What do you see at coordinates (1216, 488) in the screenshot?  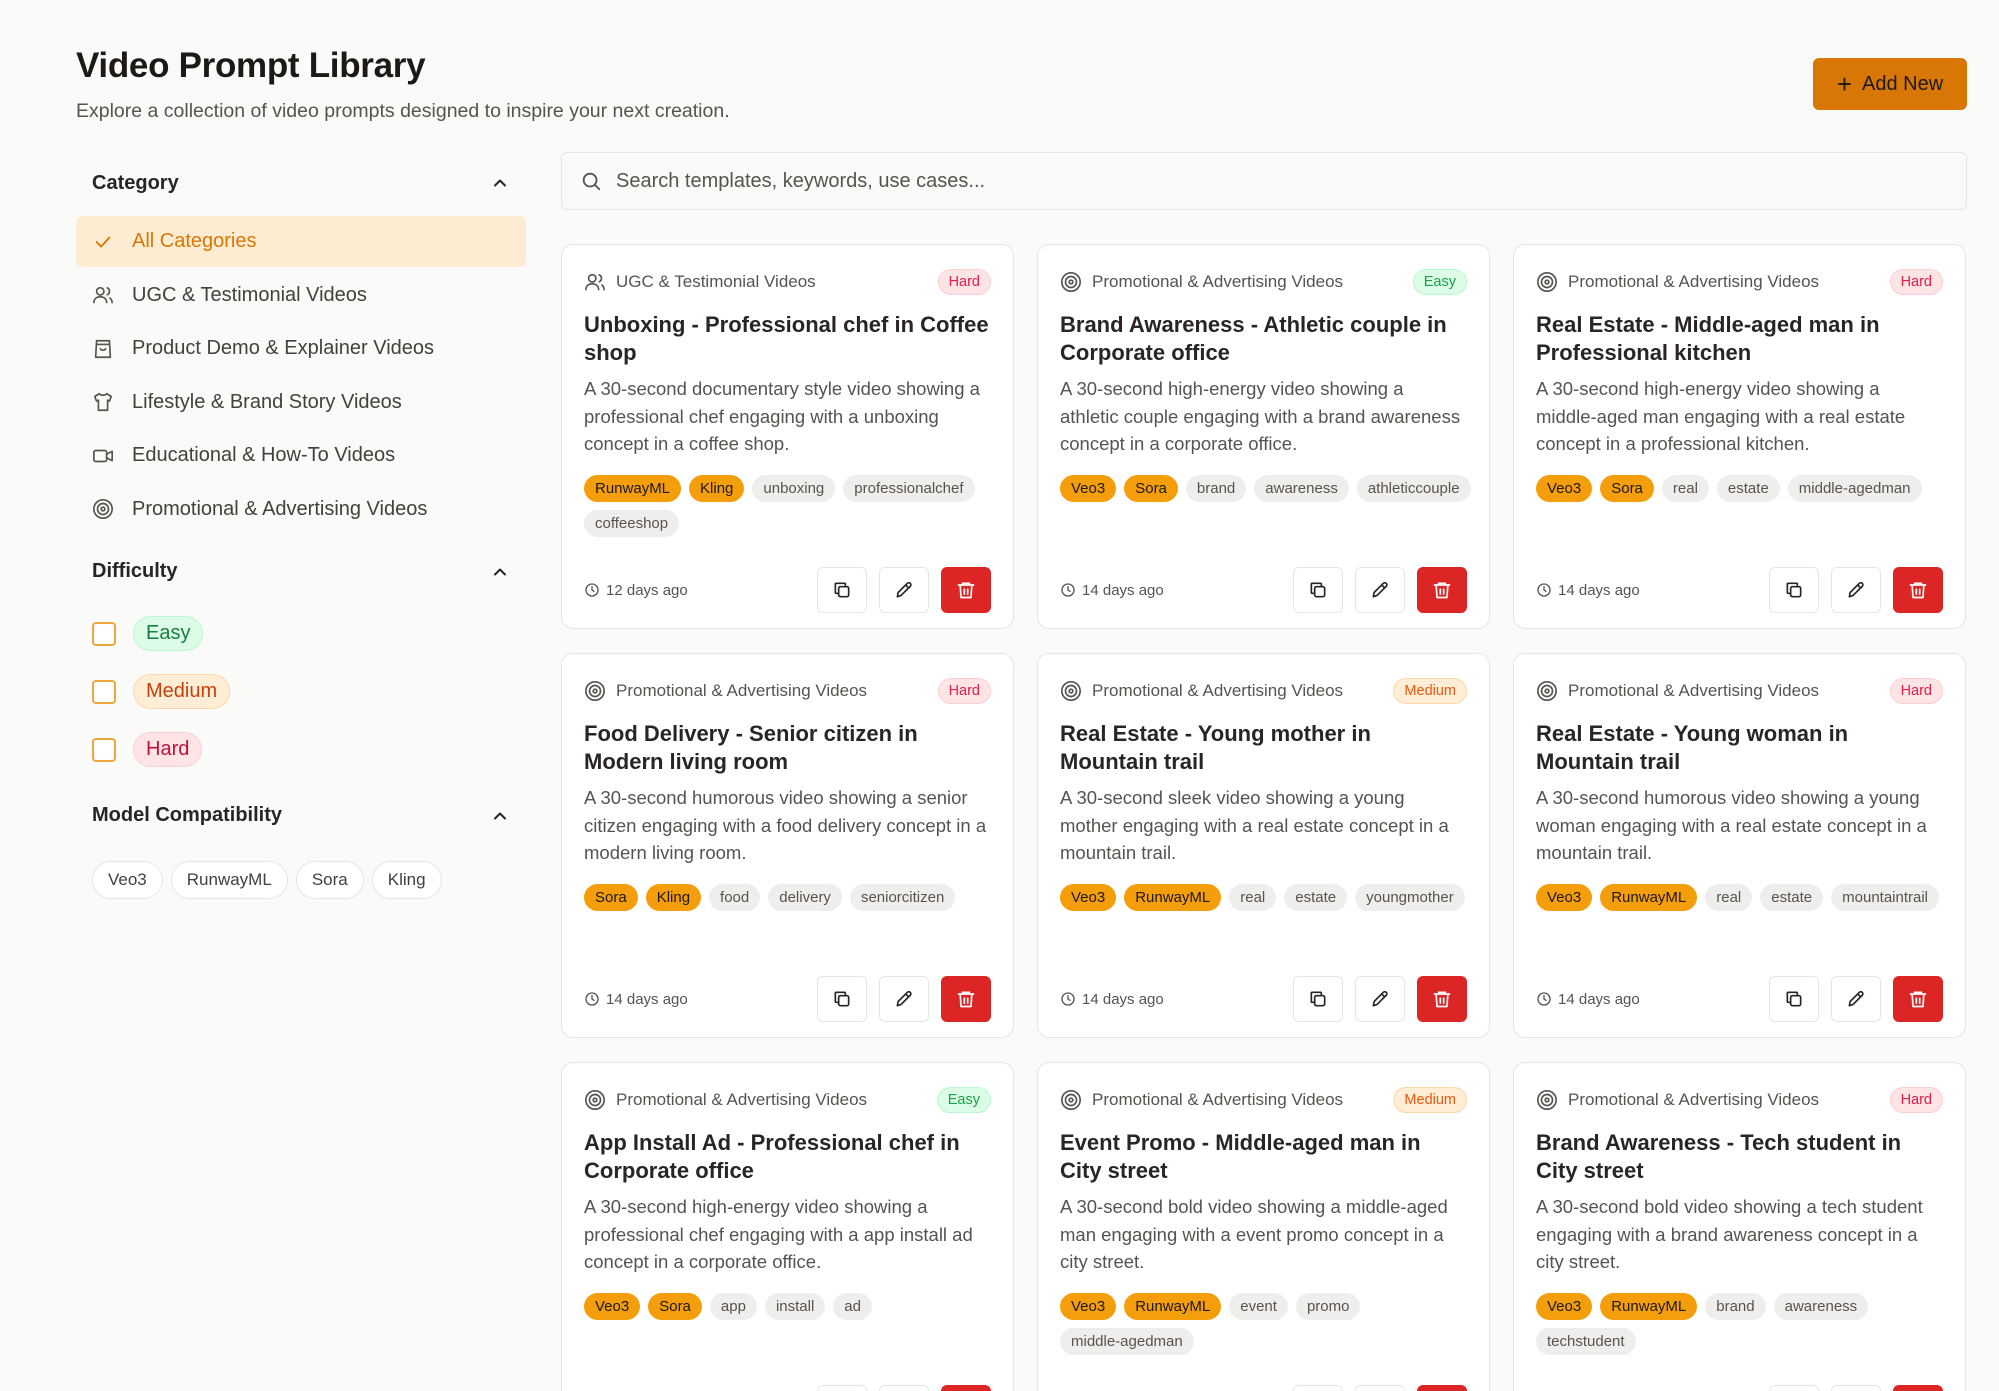 I see `keyword-tag: brand` at bounding box center [1216, 488].